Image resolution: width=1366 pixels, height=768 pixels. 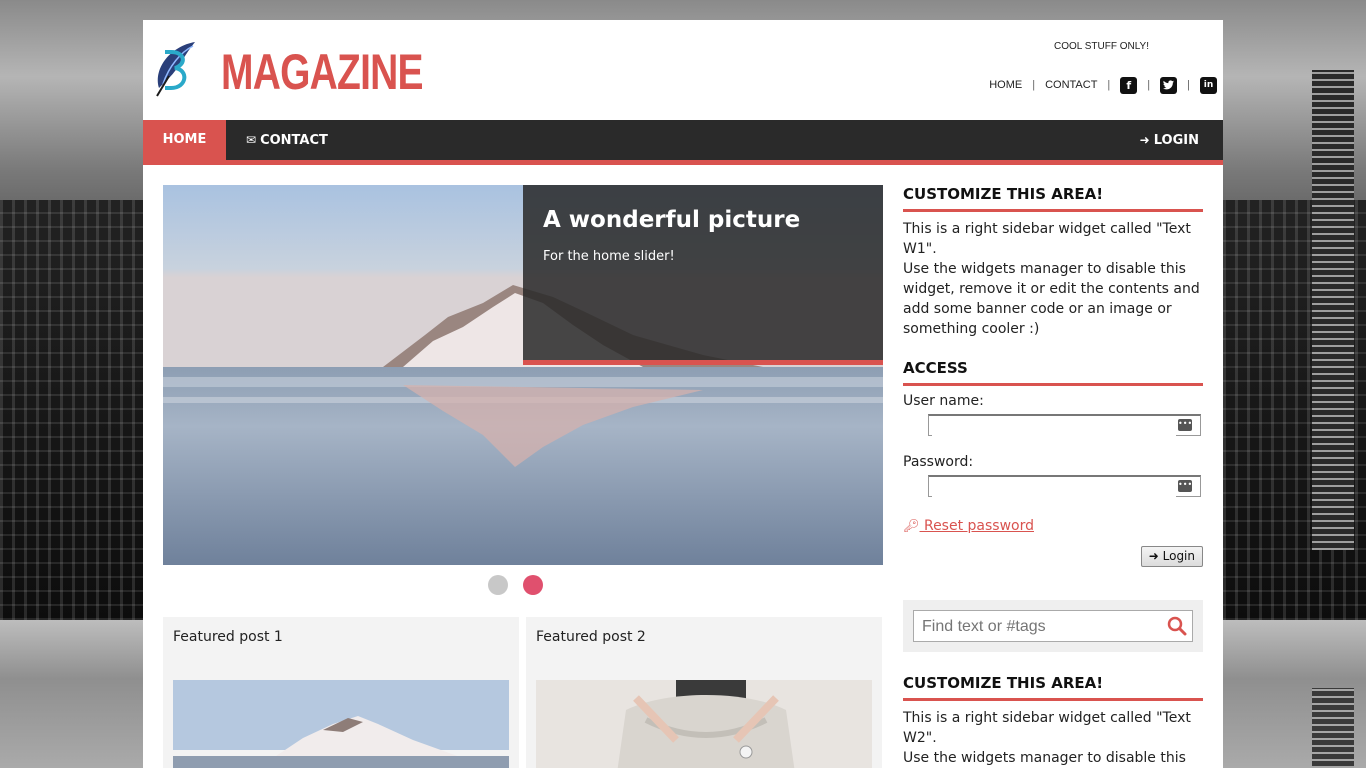 What do you see at coordinates (322, 72) in the screenshot?
I see `logo-text: MAGAZINE` at bounding box center [322, 72].